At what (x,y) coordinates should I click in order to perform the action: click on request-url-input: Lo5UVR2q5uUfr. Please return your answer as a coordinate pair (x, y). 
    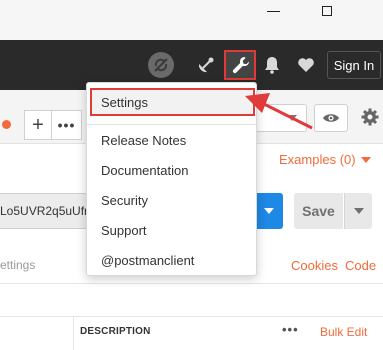
    Looking at the image, I should click on (46, 211).